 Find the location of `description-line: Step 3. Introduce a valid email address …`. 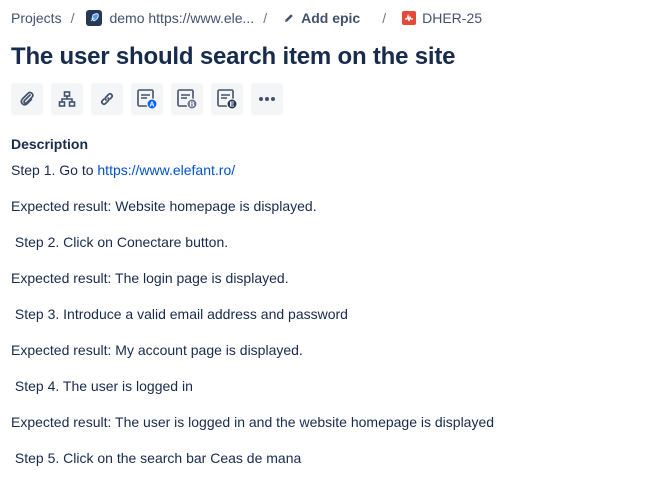

description-line: Step 3. Introduce a valid email address … is located at coordinates (179, 314).